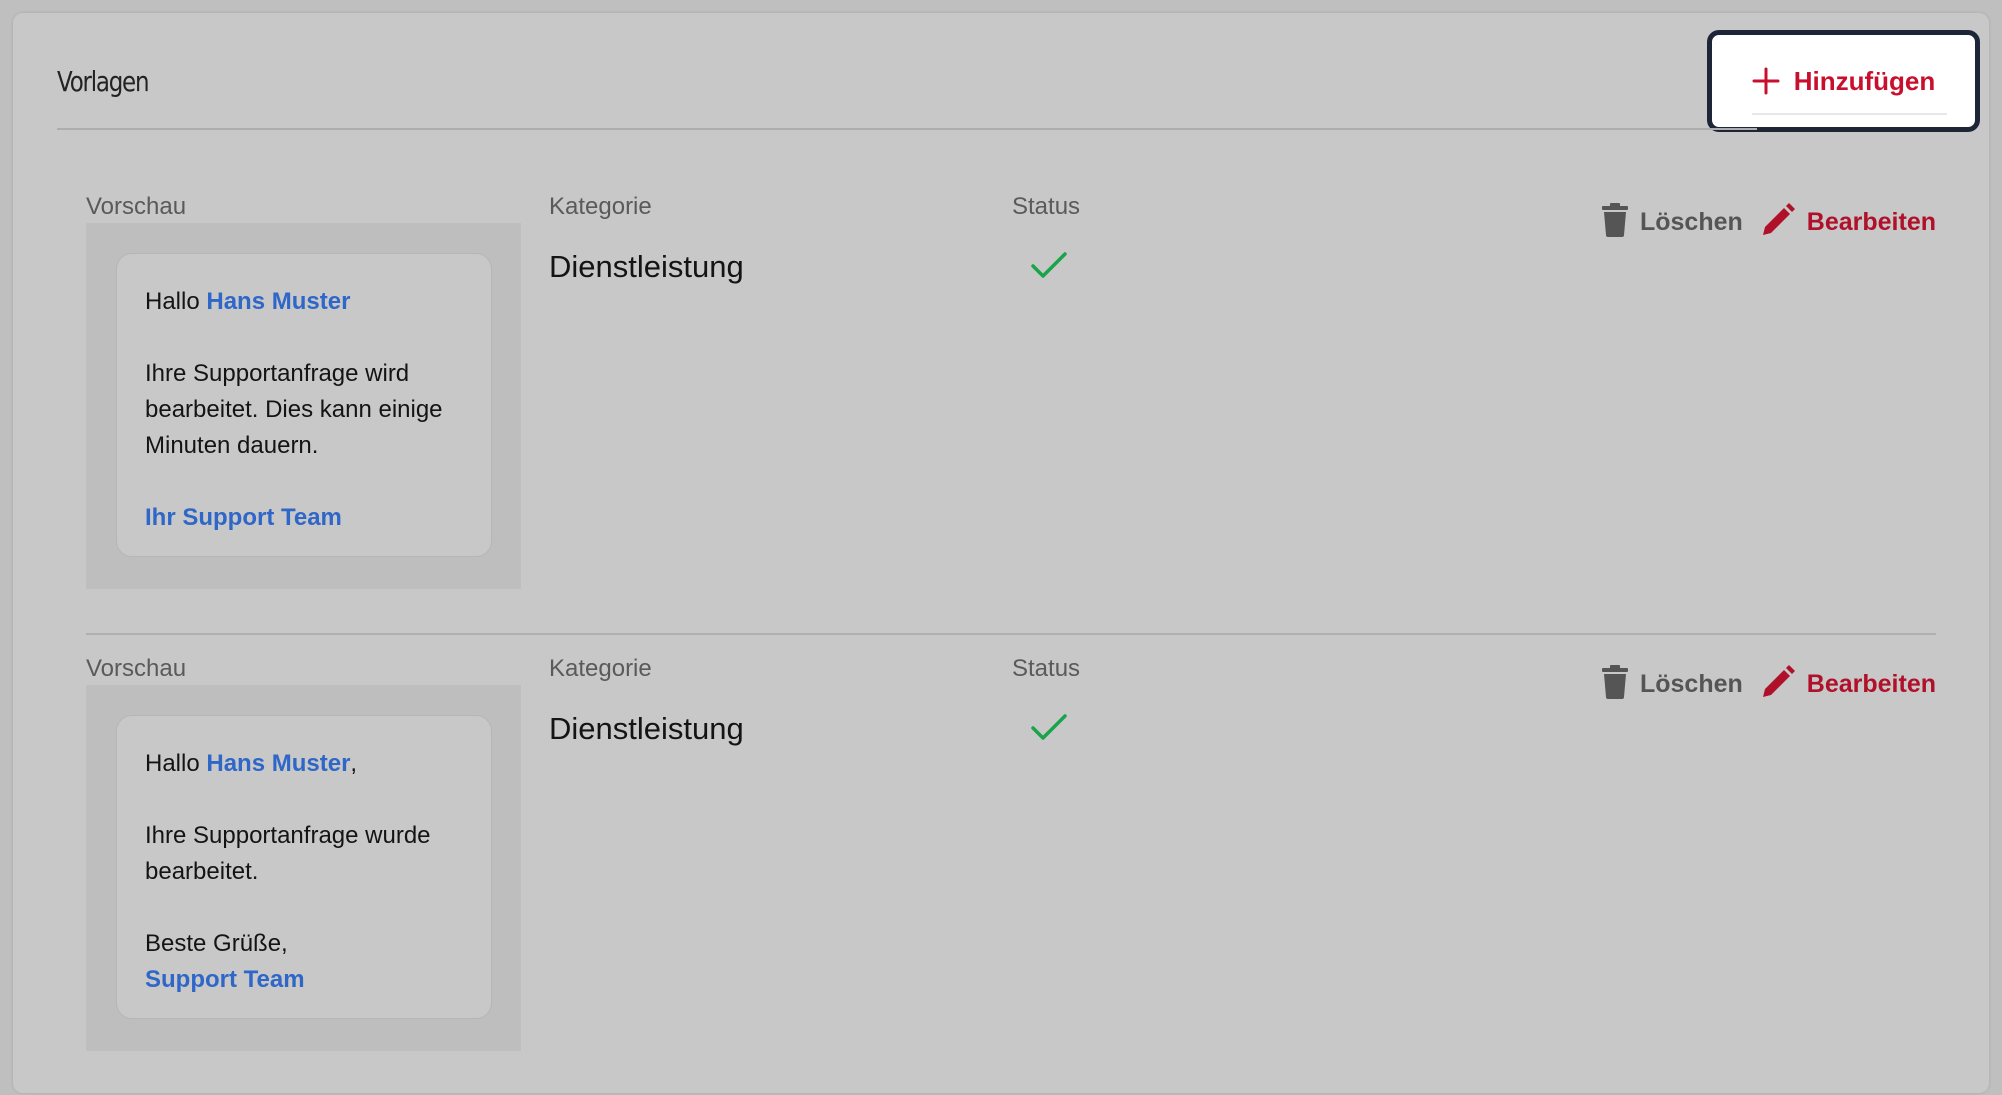 The height and width of the screenshot is (1095, 2002). I want to click on greeting-line: Hallo Hans Muster, so click(304, 302).